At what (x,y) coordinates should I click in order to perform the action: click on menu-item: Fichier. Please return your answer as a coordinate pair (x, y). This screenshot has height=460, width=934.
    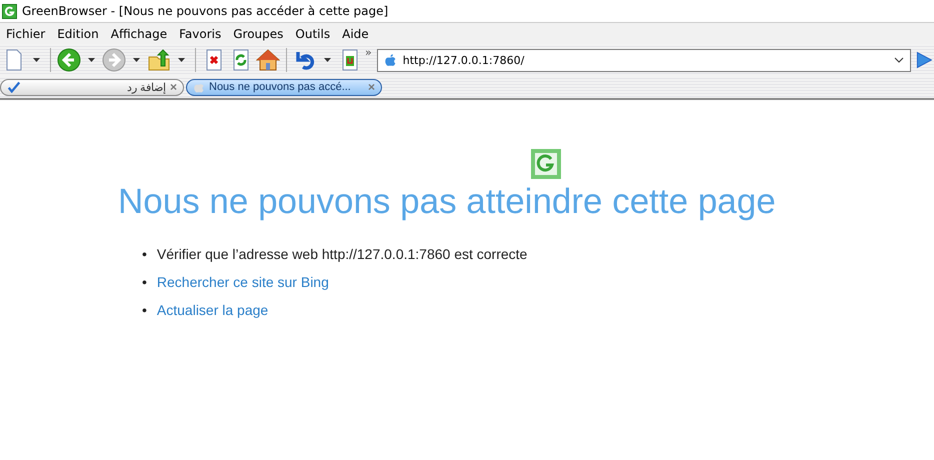
    Looking at the image, I should click on (26, 33).